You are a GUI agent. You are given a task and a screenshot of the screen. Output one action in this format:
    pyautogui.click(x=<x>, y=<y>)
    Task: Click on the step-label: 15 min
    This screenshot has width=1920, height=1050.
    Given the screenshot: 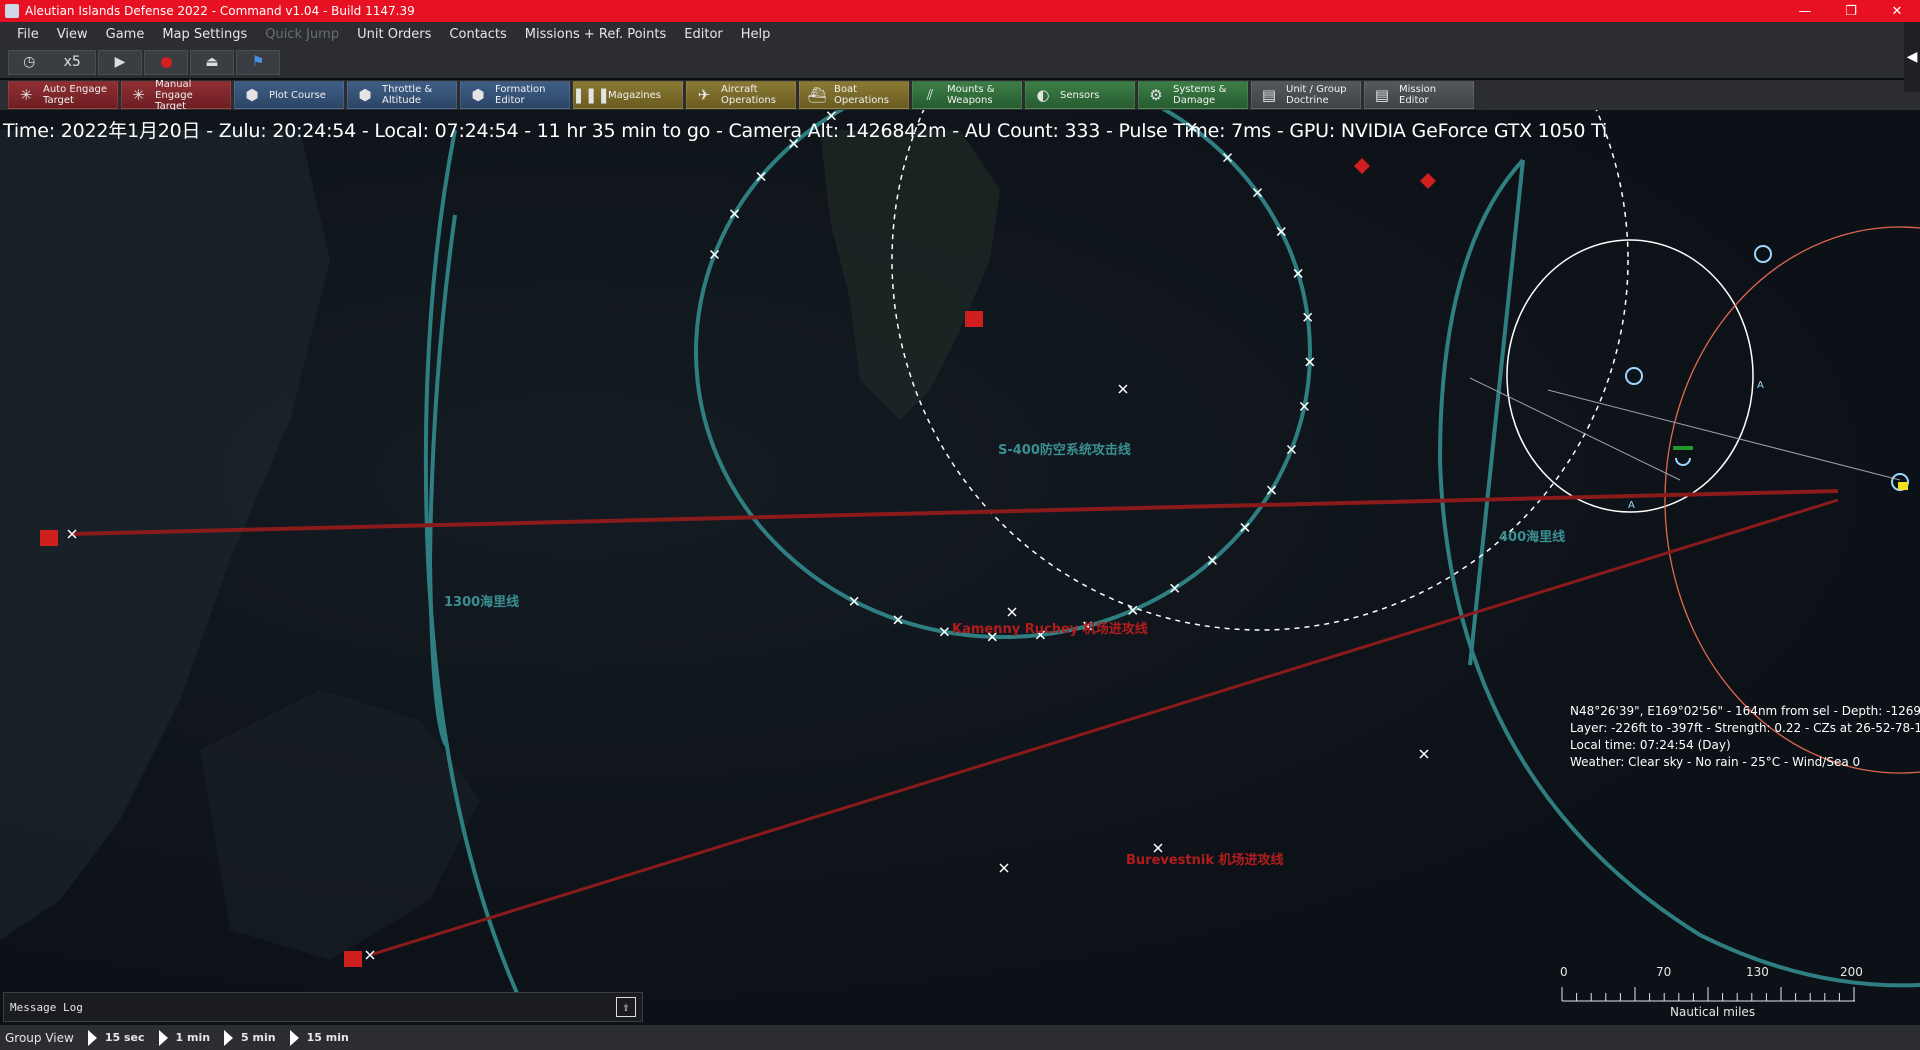 What is the action you would take?
    pyautogui.click(x=327, y=1037)
    